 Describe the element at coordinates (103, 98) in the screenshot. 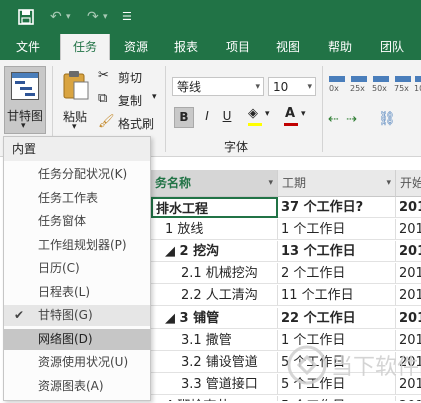

I see `copy-icon: ⧉` at that location.